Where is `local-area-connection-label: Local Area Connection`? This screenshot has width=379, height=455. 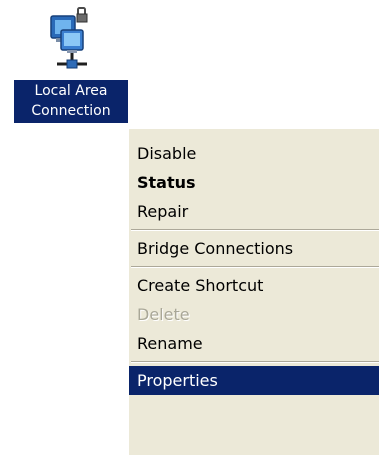 local-area-connection-label: Local Area Connection is located at coordinates (71, 101).